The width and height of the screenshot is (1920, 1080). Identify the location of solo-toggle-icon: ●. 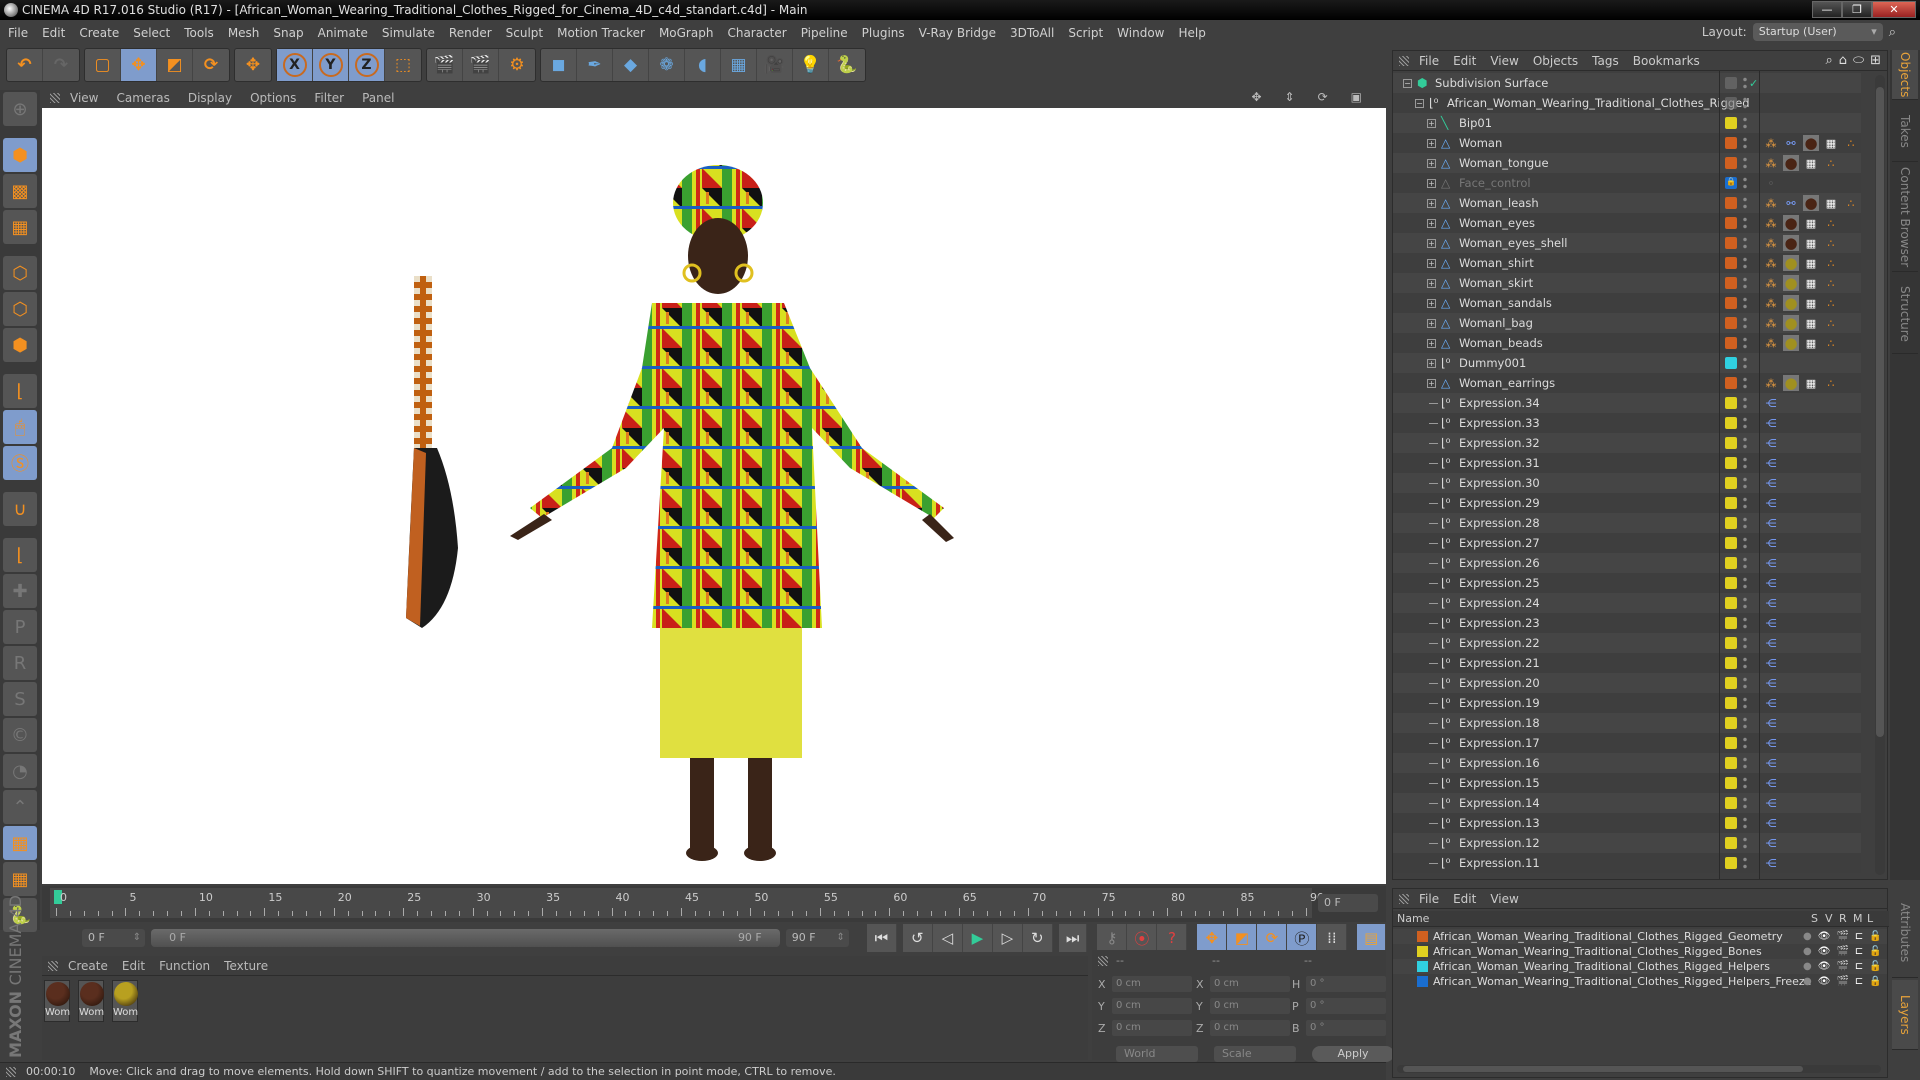
(1807, 936).